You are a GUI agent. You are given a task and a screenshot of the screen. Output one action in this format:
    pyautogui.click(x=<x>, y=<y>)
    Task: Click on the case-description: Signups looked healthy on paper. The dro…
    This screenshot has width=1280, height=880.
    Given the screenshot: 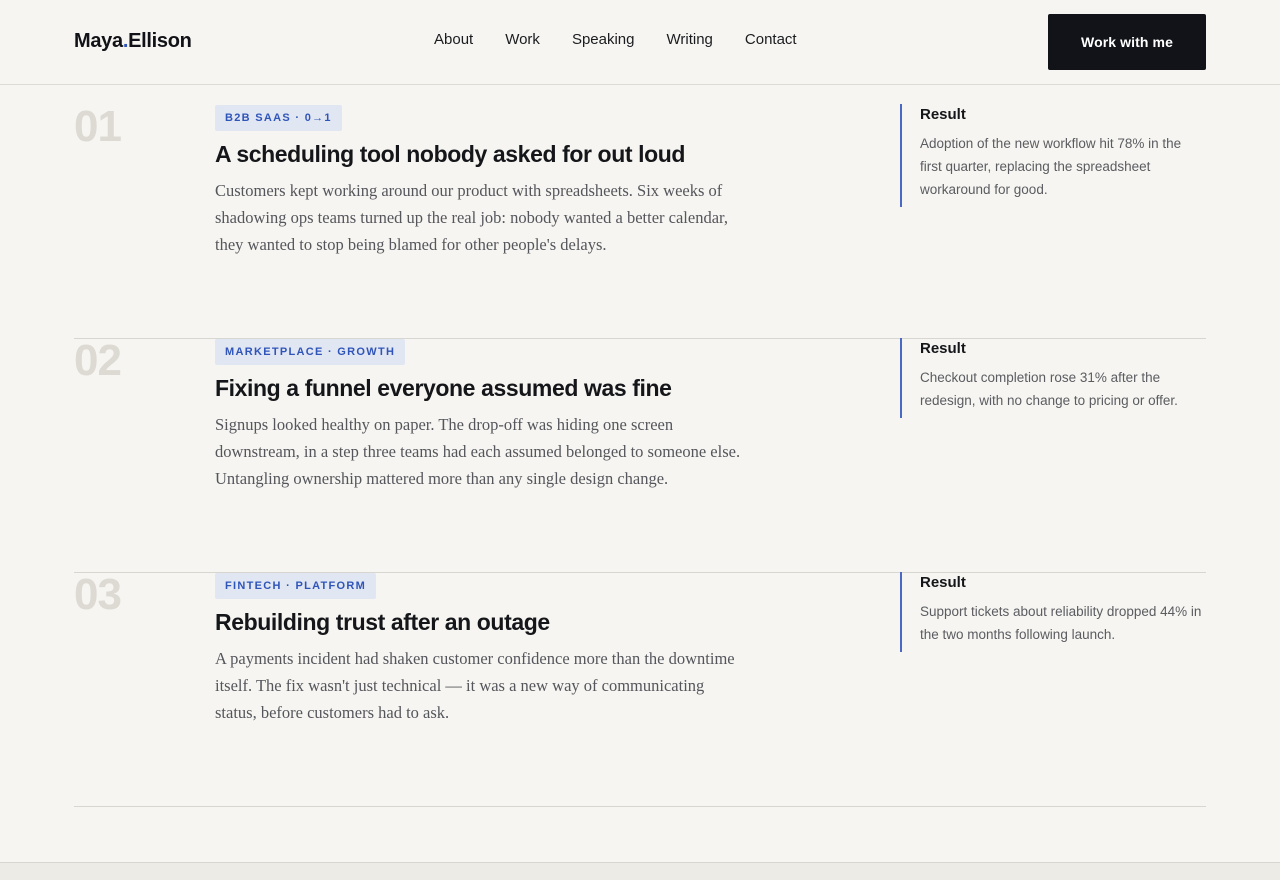 What is the action you would take?
    pyautogui.click(x=478, y=451)
    